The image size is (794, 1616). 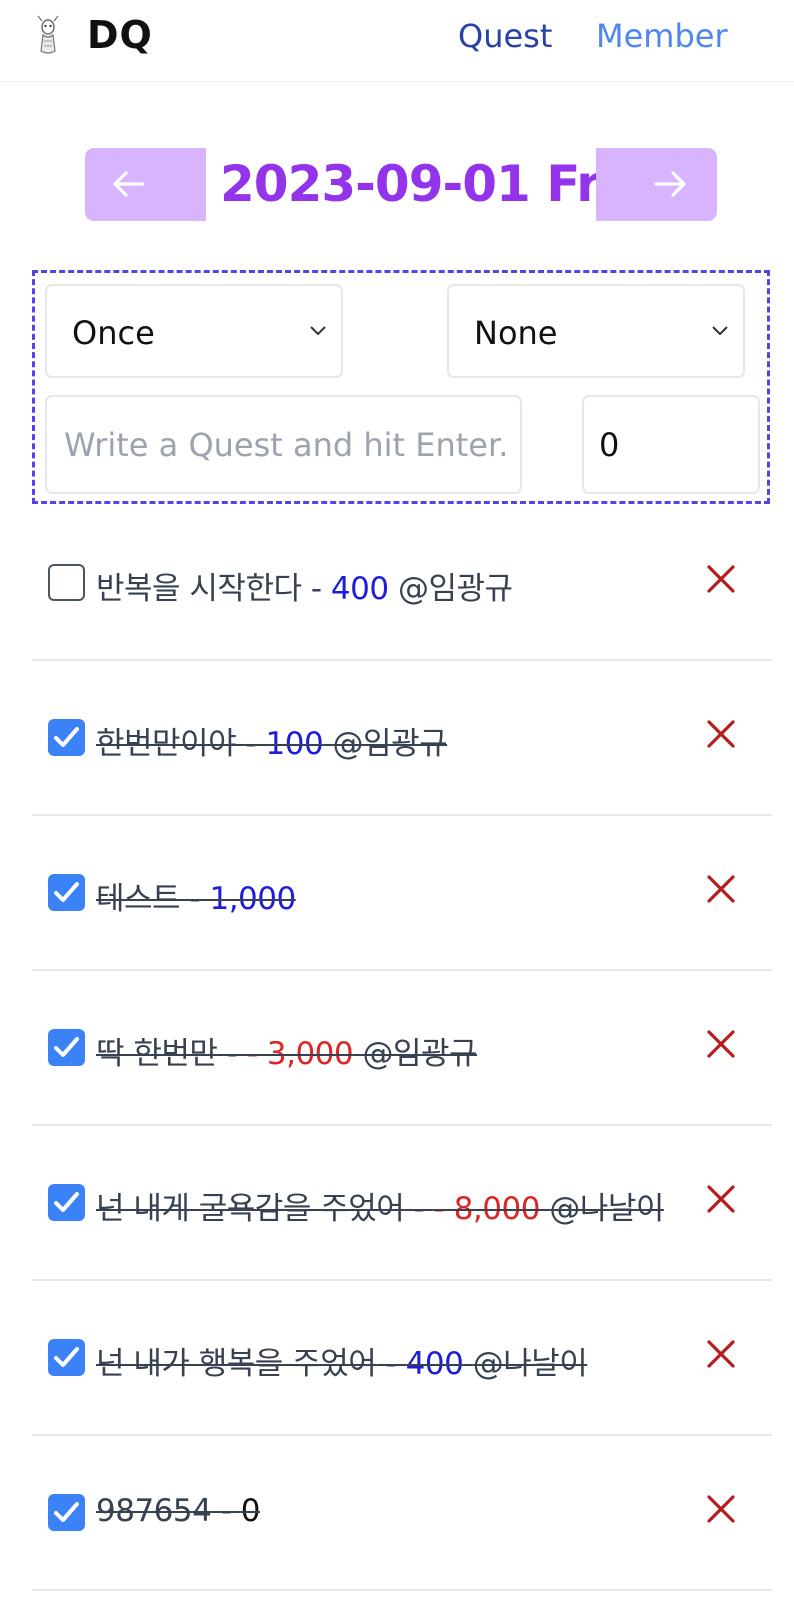 I want to click on quest-item: 넌 내게 굴욕감을 주었어 - - 8,000 @나날이, so click(x=402, y=1203).